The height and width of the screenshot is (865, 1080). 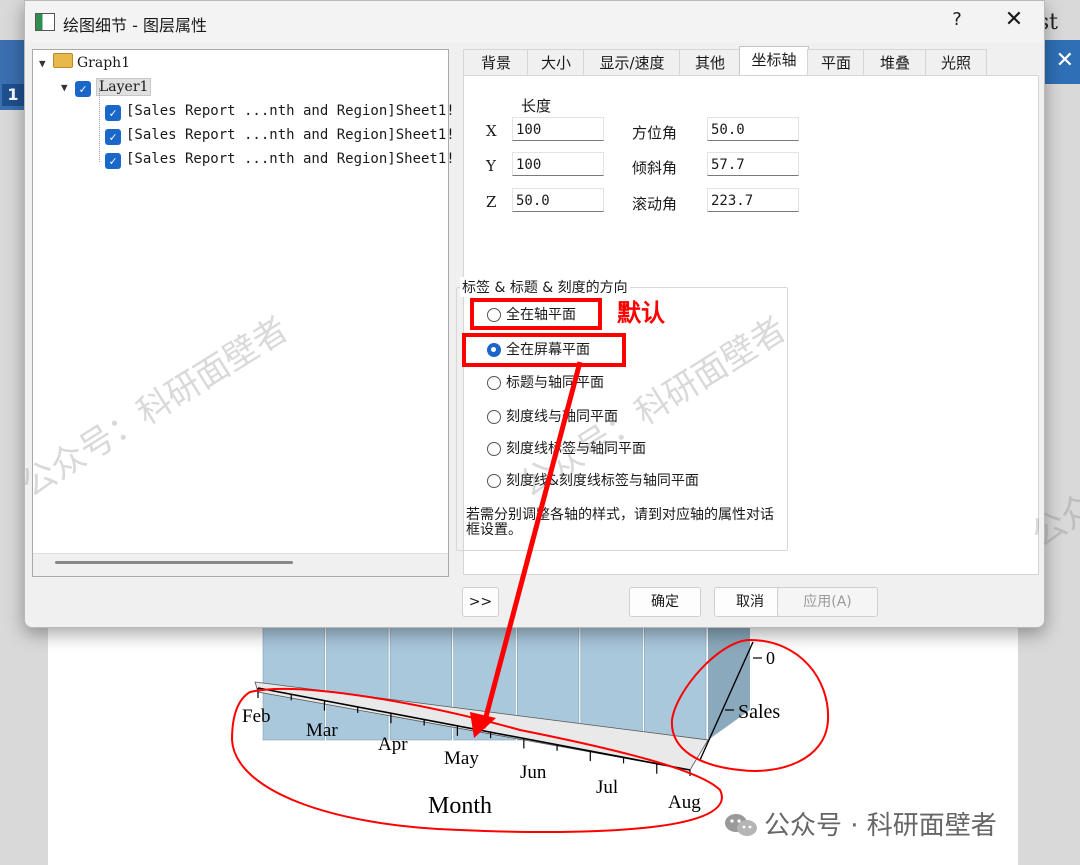 What do you see at coordinates (483, 725) in the screenshot?
I see `annotation-arrowhead` at bounding box center [483, 725].